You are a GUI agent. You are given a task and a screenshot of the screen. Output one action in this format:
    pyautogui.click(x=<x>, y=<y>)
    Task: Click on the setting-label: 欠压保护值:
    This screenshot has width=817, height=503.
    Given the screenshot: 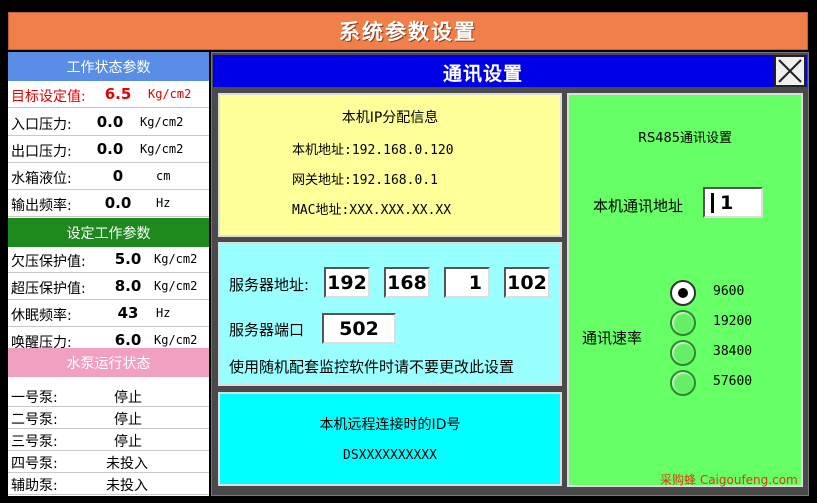 What is the action you would take?
    pyautogui.click(x=48, y=262)
    